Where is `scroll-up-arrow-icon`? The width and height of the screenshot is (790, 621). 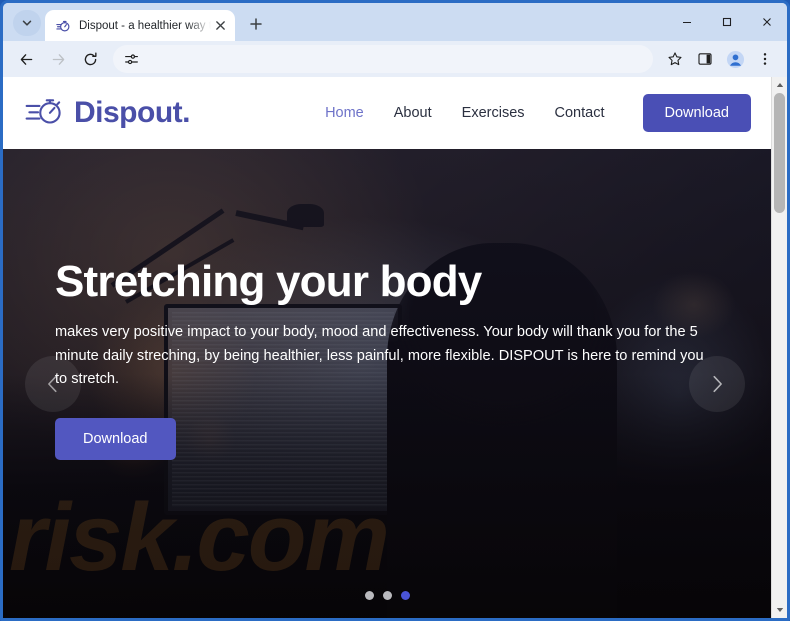 scroll-up-arrow-icon is located at coordinates (779, 85).